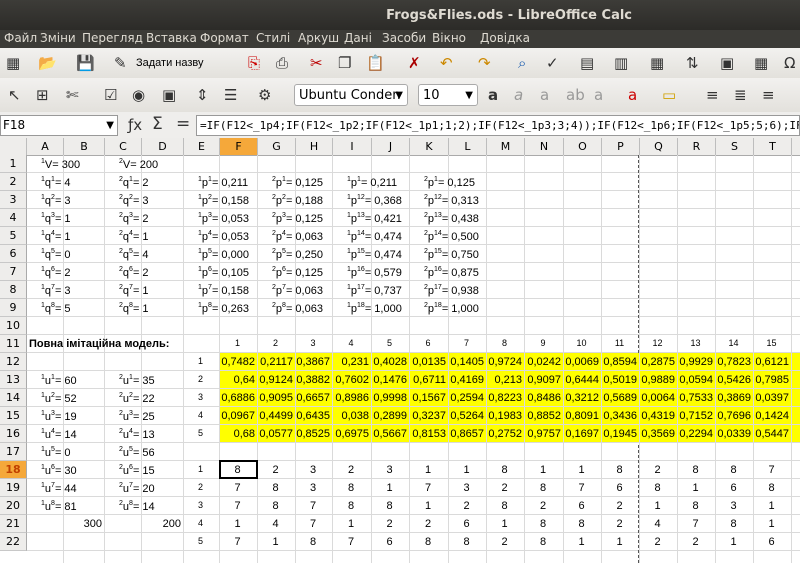 Image resolution: width=800 pixels, height=563 pixels. What do you see at coordinates (735, 146) in the screenshot?
I see `column-header-s: S` at bounding box center [735, 146].